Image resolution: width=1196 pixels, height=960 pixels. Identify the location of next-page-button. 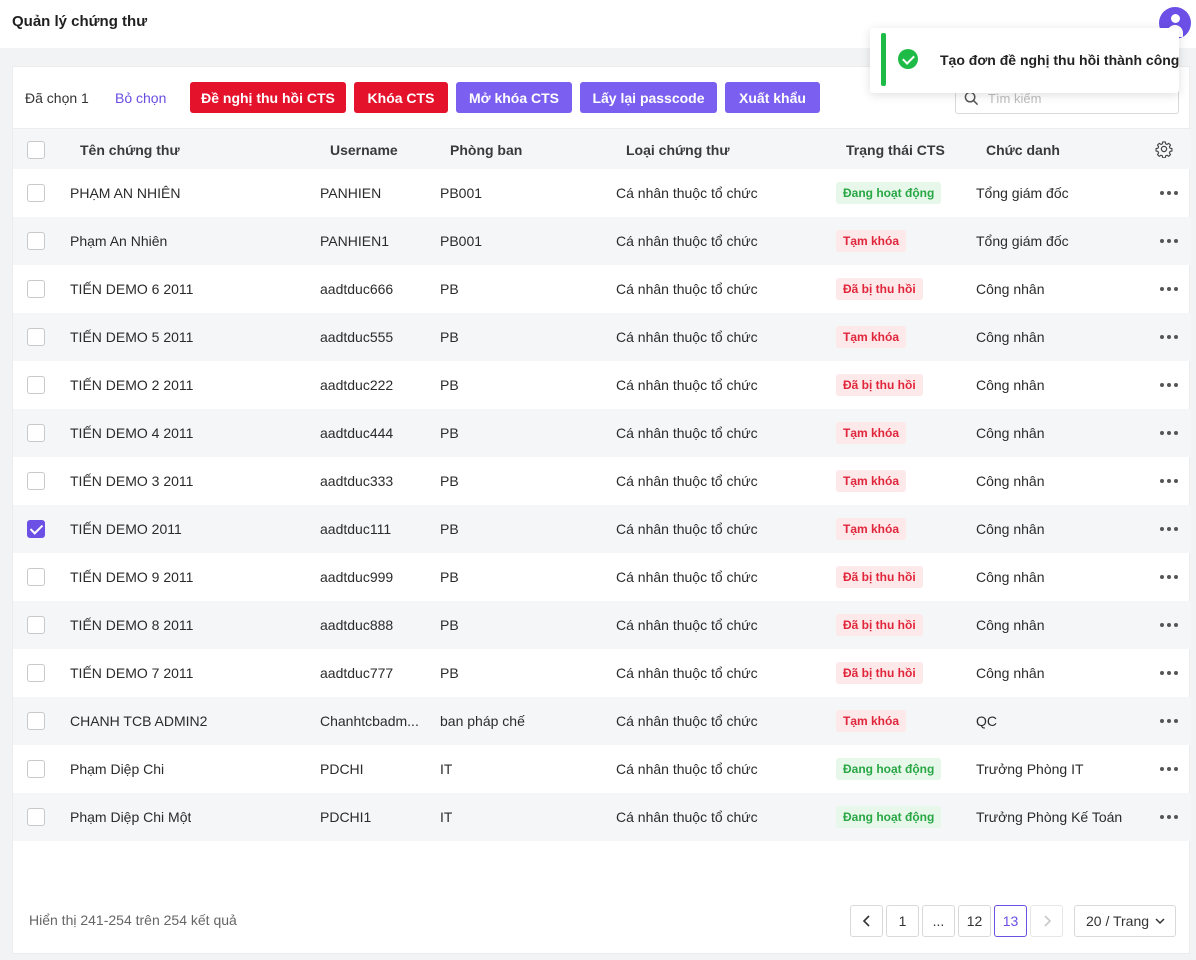
(1046, 921).